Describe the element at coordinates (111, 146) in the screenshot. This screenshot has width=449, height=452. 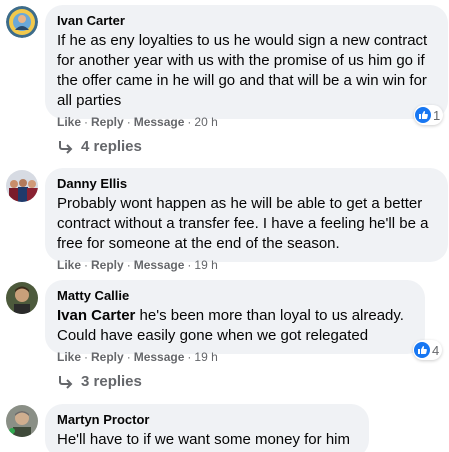
I see `replies-count: 4 replies` at that location.